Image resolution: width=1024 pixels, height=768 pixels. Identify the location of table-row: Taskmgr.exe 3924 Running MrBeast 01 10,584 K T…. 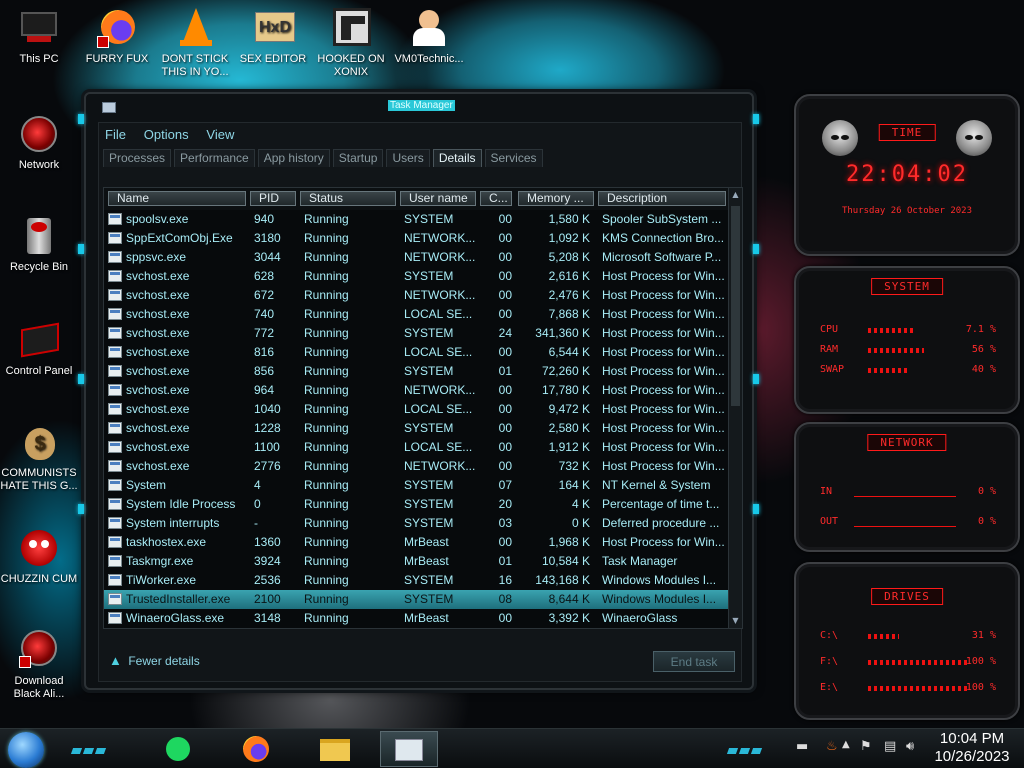
(416, 561).